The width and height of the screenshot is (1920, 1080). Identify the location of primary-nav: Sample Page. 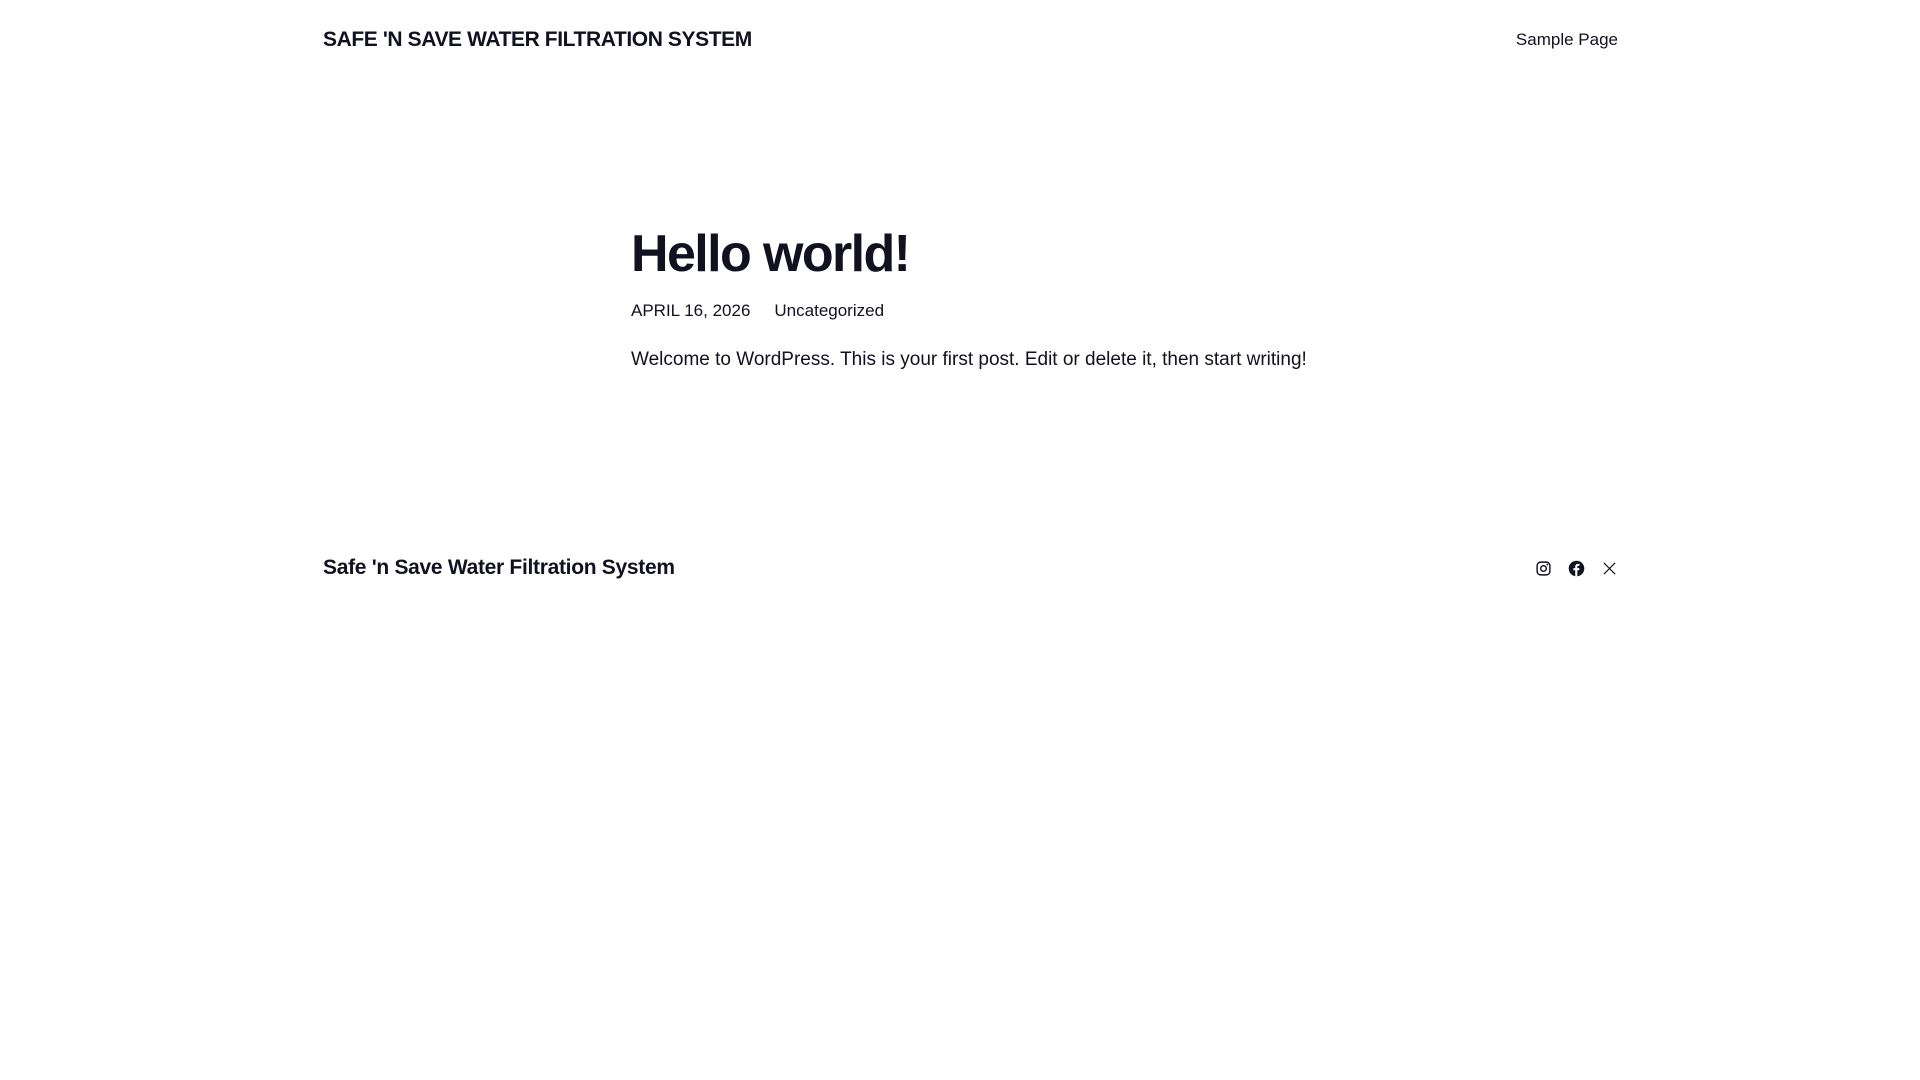
(1567, 40).